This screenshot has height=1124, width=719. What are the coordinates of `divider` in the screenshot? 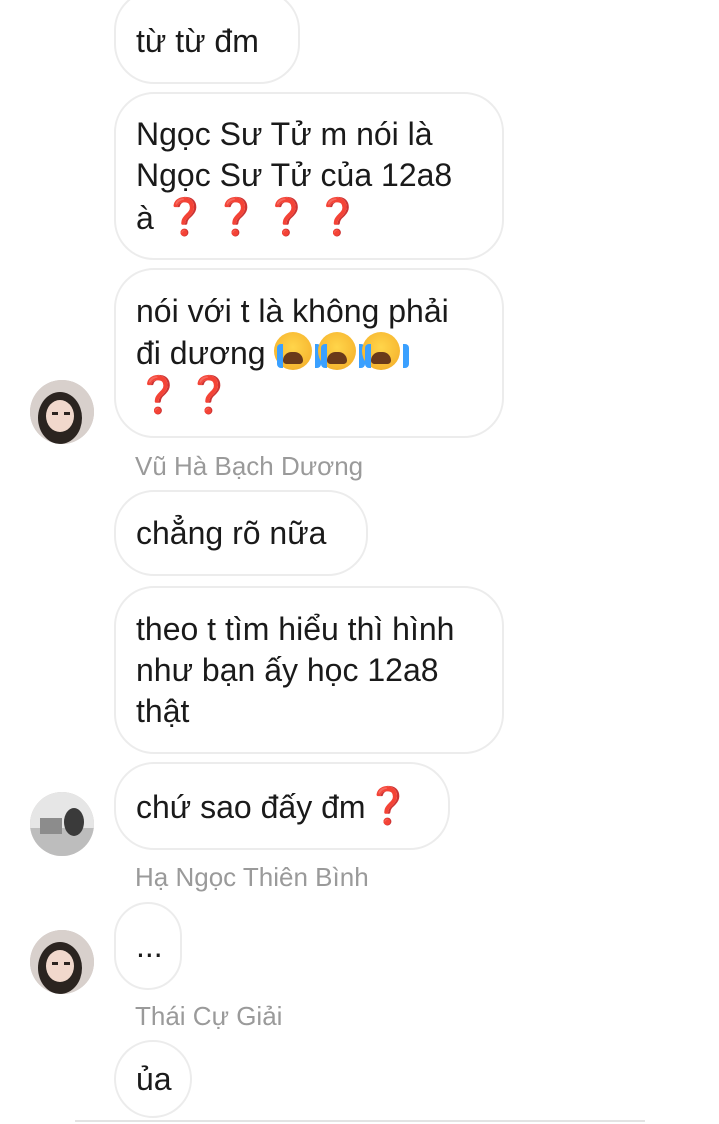 It's located at (360, 1121).